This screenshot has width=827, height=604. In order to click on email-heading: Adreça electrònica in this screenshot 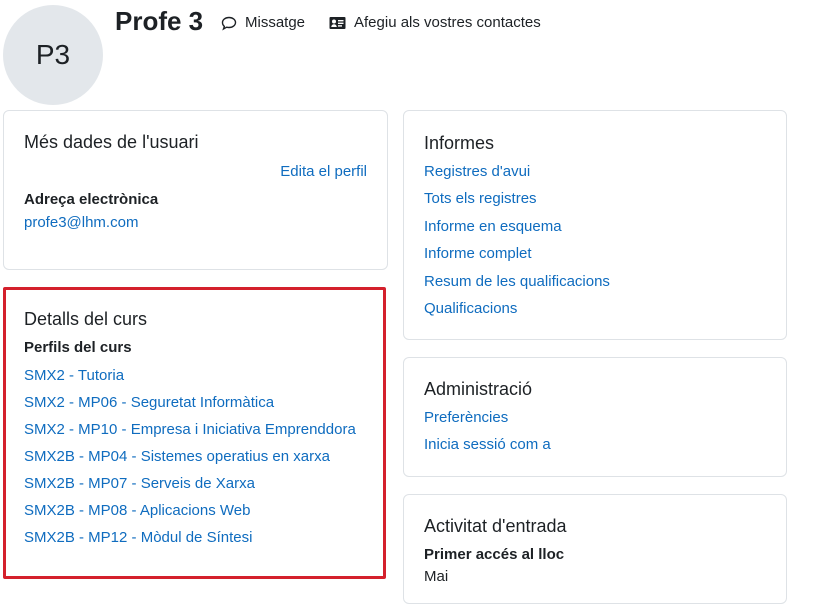, I will do `click(91, 199)`.